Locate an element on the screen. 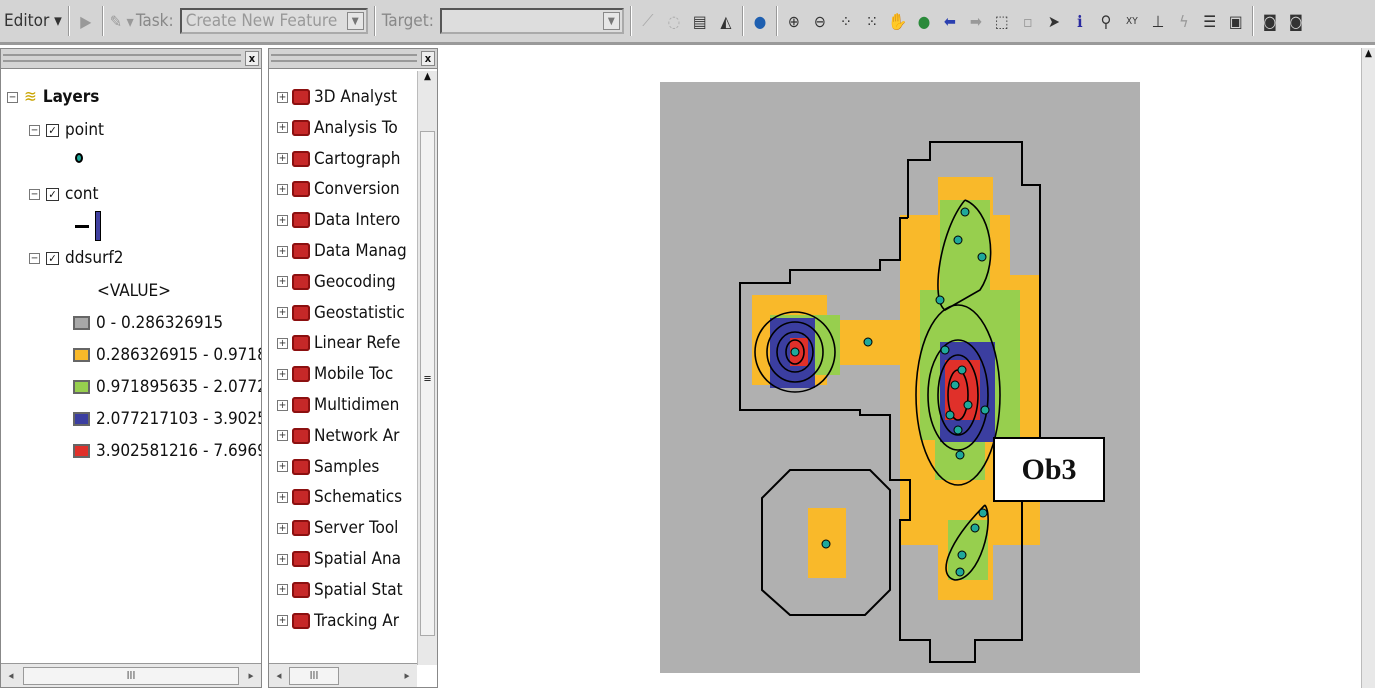 Image resolution: width=1375 pixels, height=688 pixels. clear-selection-icon: ▫ is located at coordinates (1028, 21).